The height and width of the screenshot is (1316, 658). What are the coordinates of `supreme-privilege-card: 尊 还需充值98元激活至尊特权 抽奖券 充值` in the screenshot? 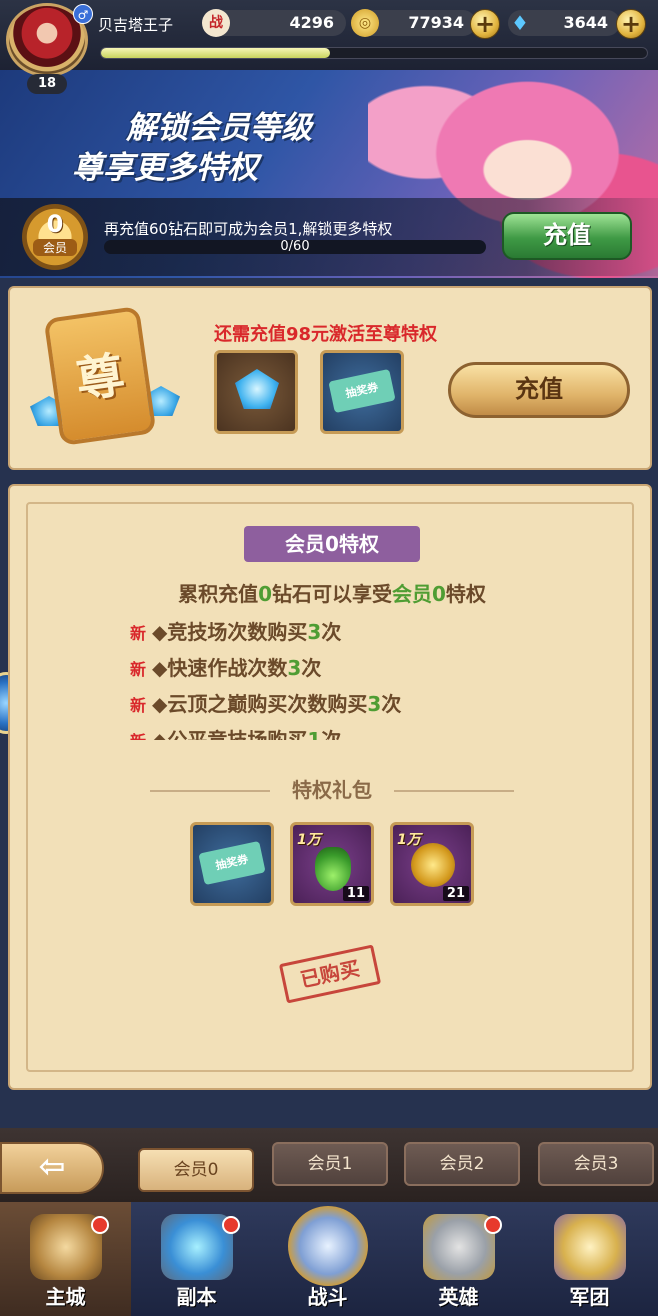 It's located at (330, 378).